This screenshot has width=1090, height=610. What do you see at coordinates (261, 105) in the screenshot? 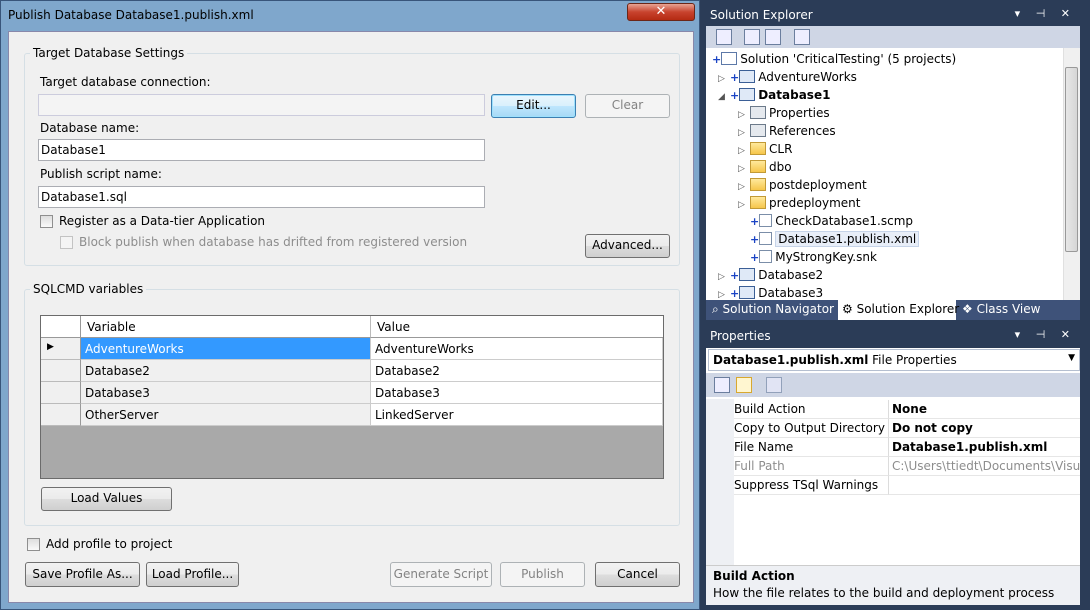
I see `connection-field` at bounding box center [261, 105].